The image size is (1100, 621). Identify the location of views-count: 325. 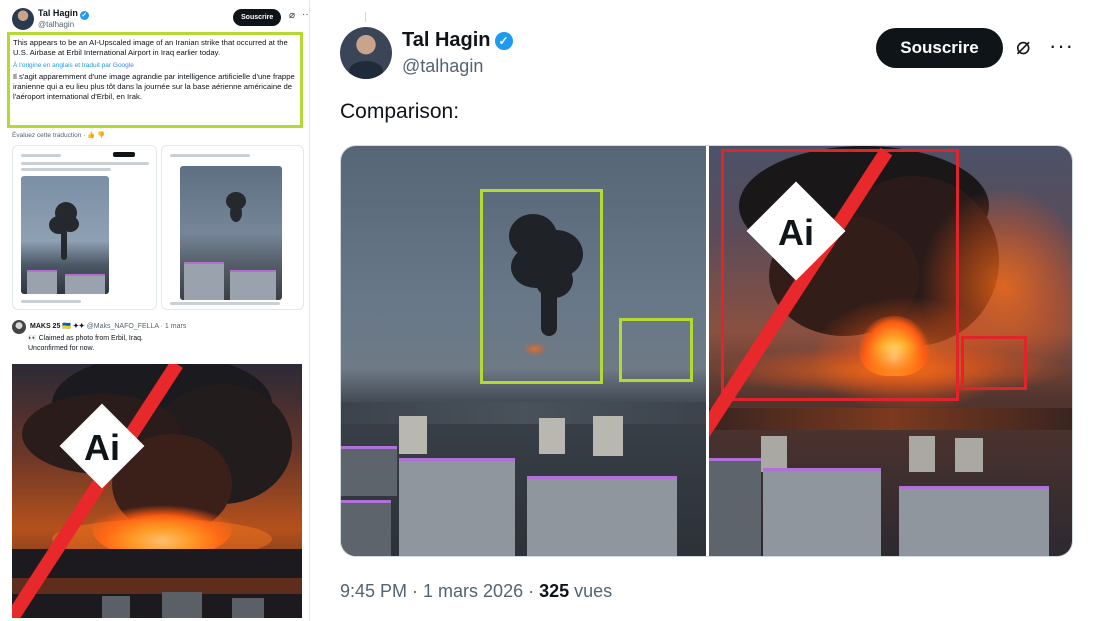
(554, 591).